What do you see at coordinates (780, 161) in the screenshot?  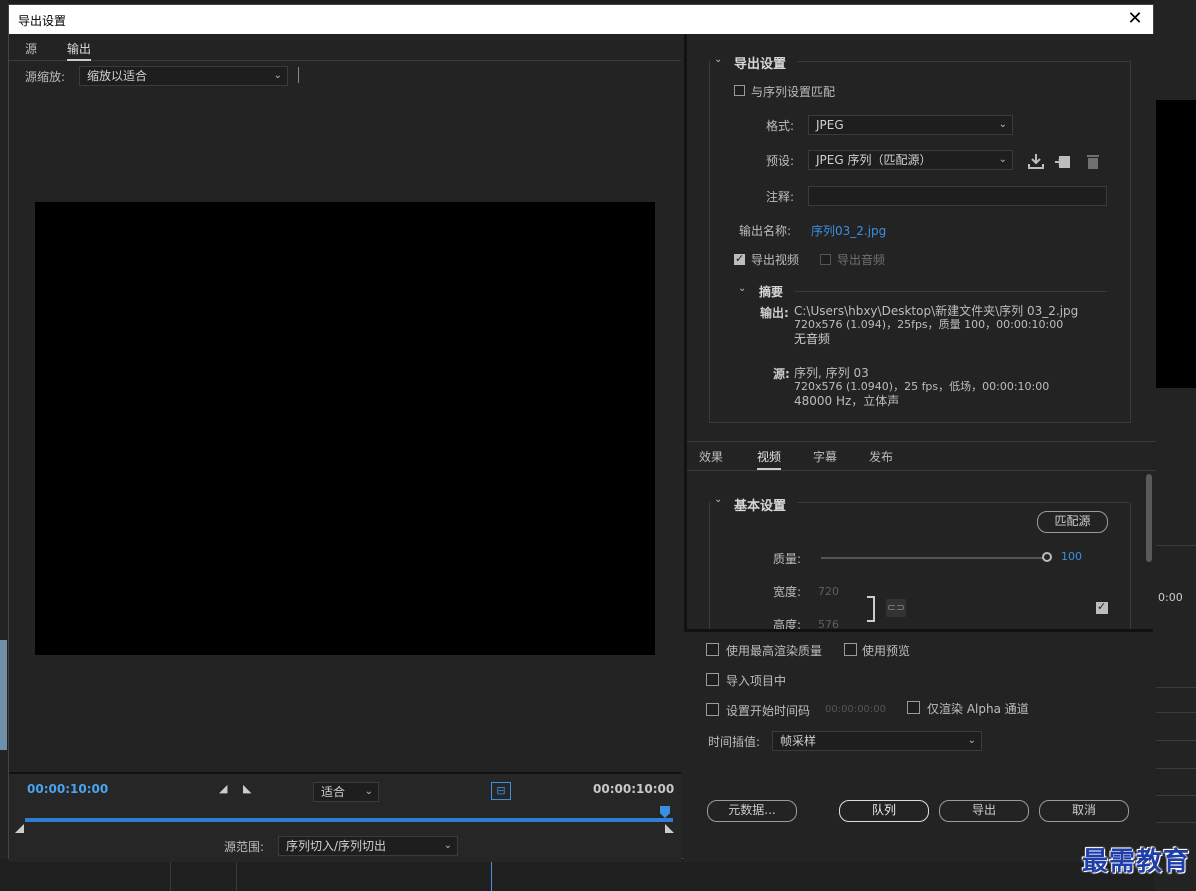 I see `preset-label: 预设:` at bounding box center [780, 161].